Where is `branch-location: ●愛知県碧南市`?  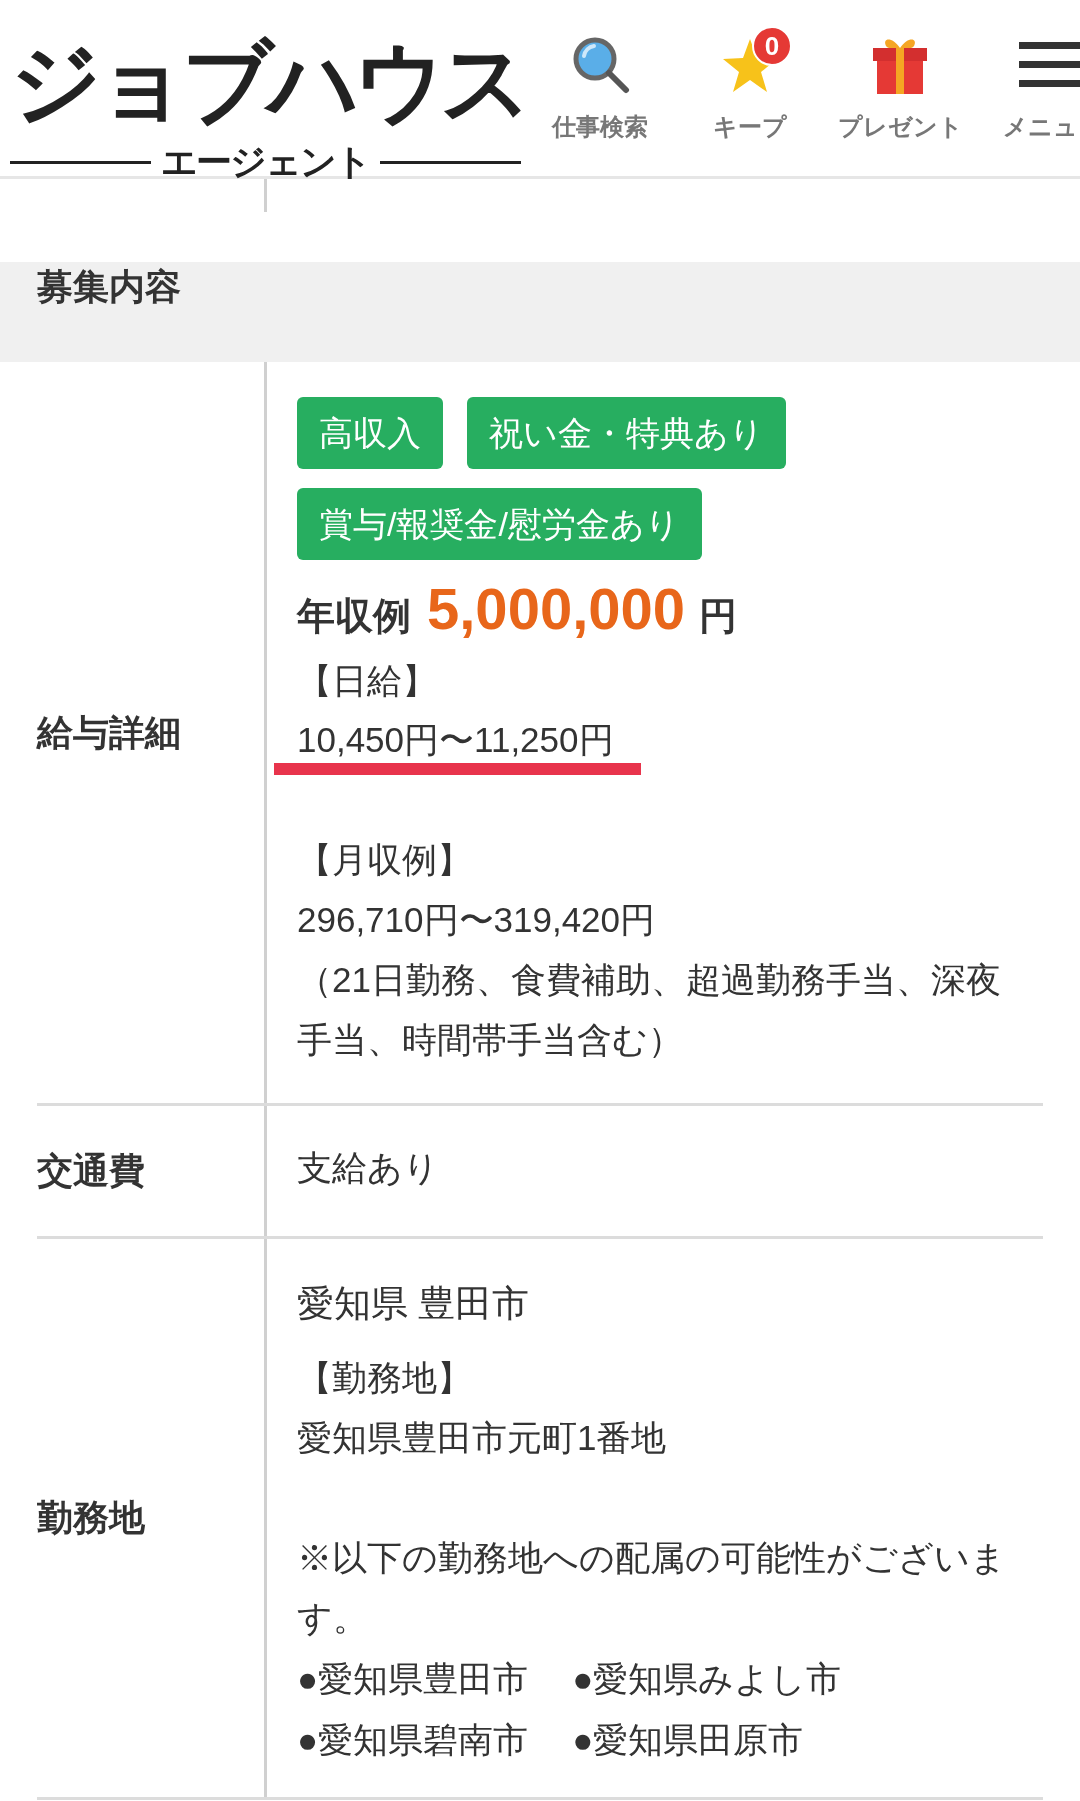 branch-location: ●愛知県碧南市 is located at coordinates (413, 1740).